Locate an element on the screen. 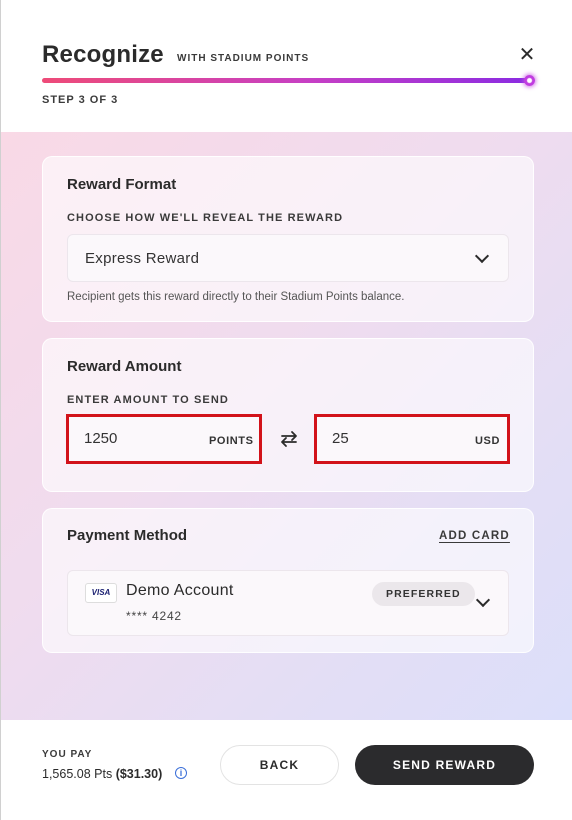 The width and height of the screenshot is (572, 820). payment-method-title: Payment Method is located at coordinates (127, 535).